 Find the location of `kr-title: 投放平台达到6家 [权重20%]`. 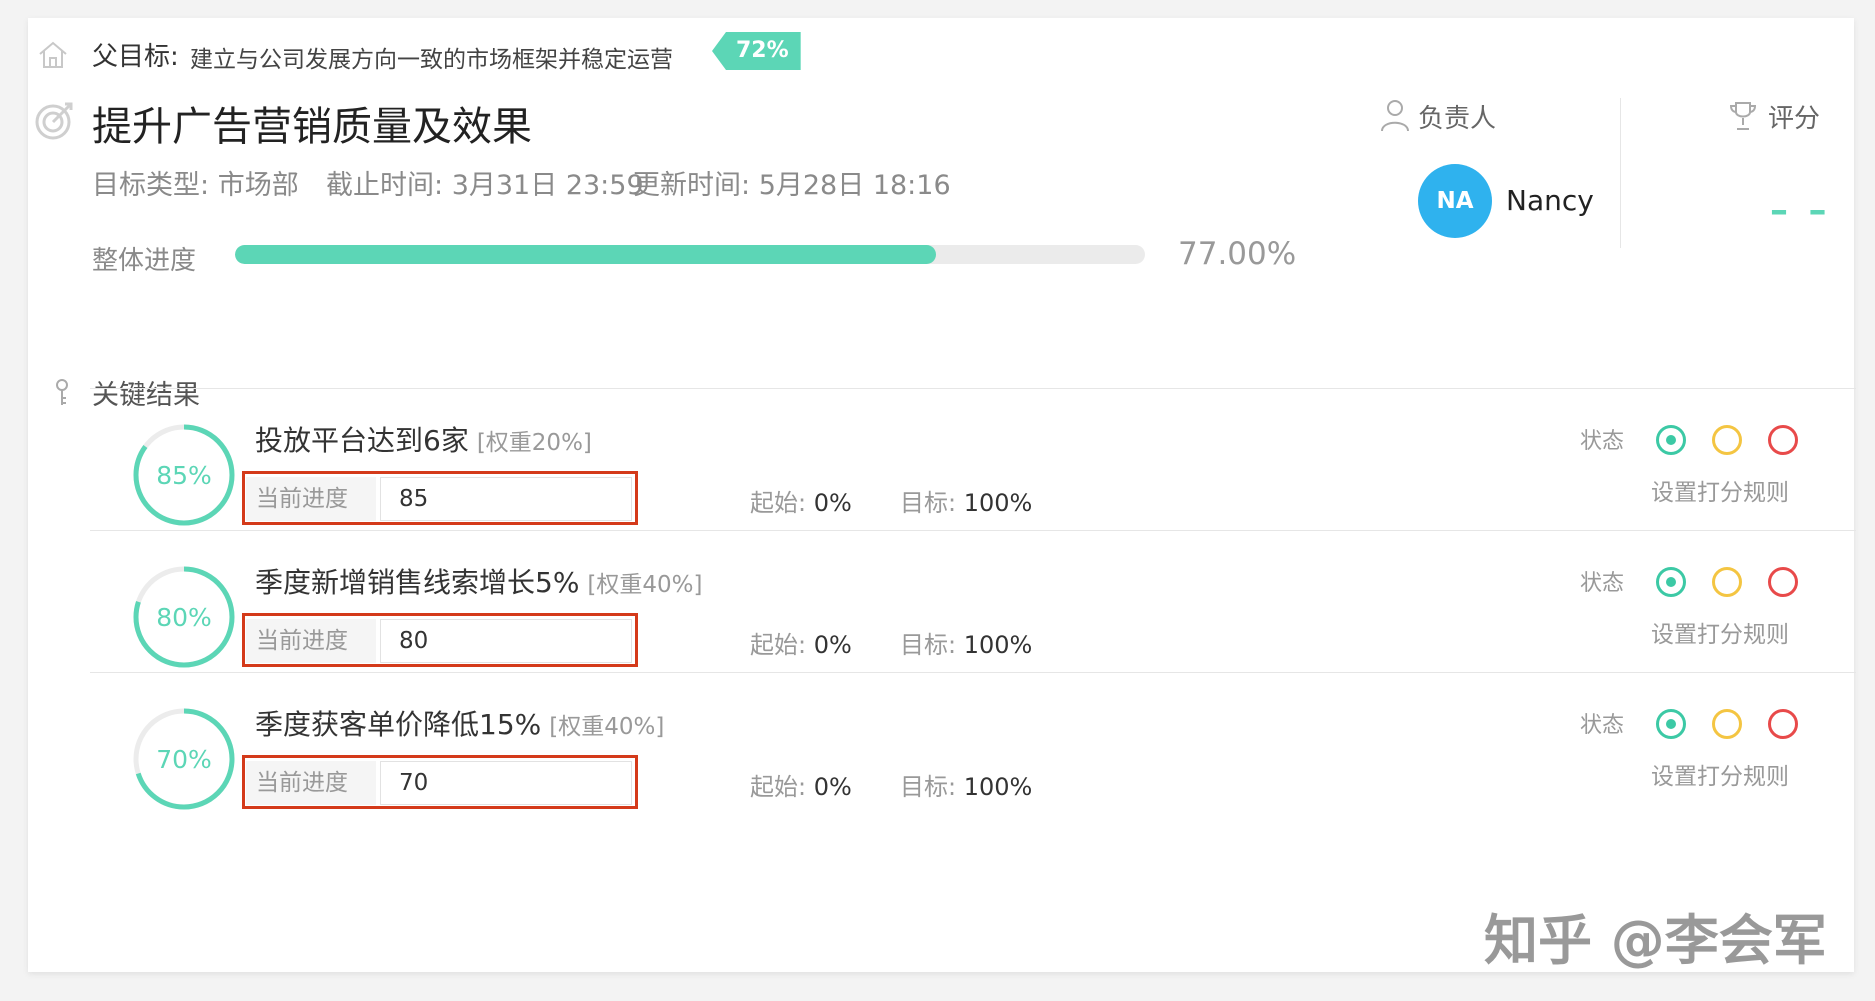

kr-title: 投放平台达到6家 [权重20%] is located at coordinates (423, 439).